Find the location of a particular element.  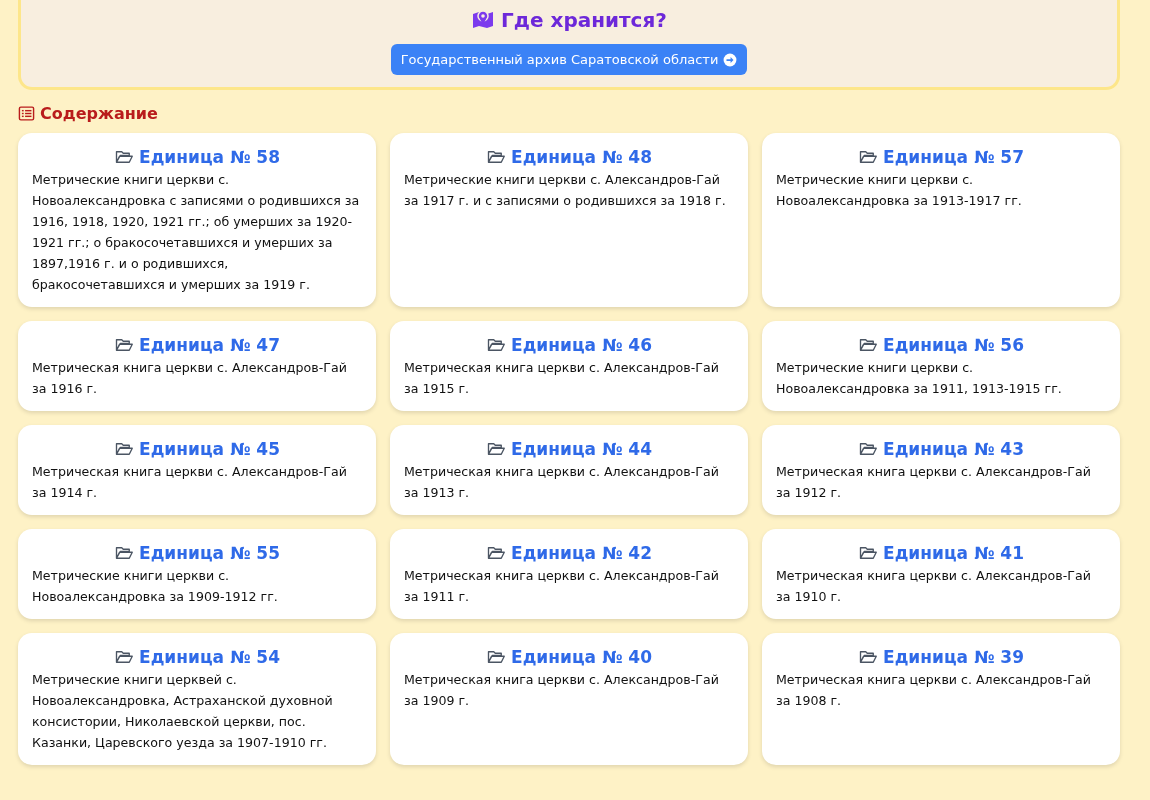

contents-heading: Содержание is located at coordinates (99, 113).